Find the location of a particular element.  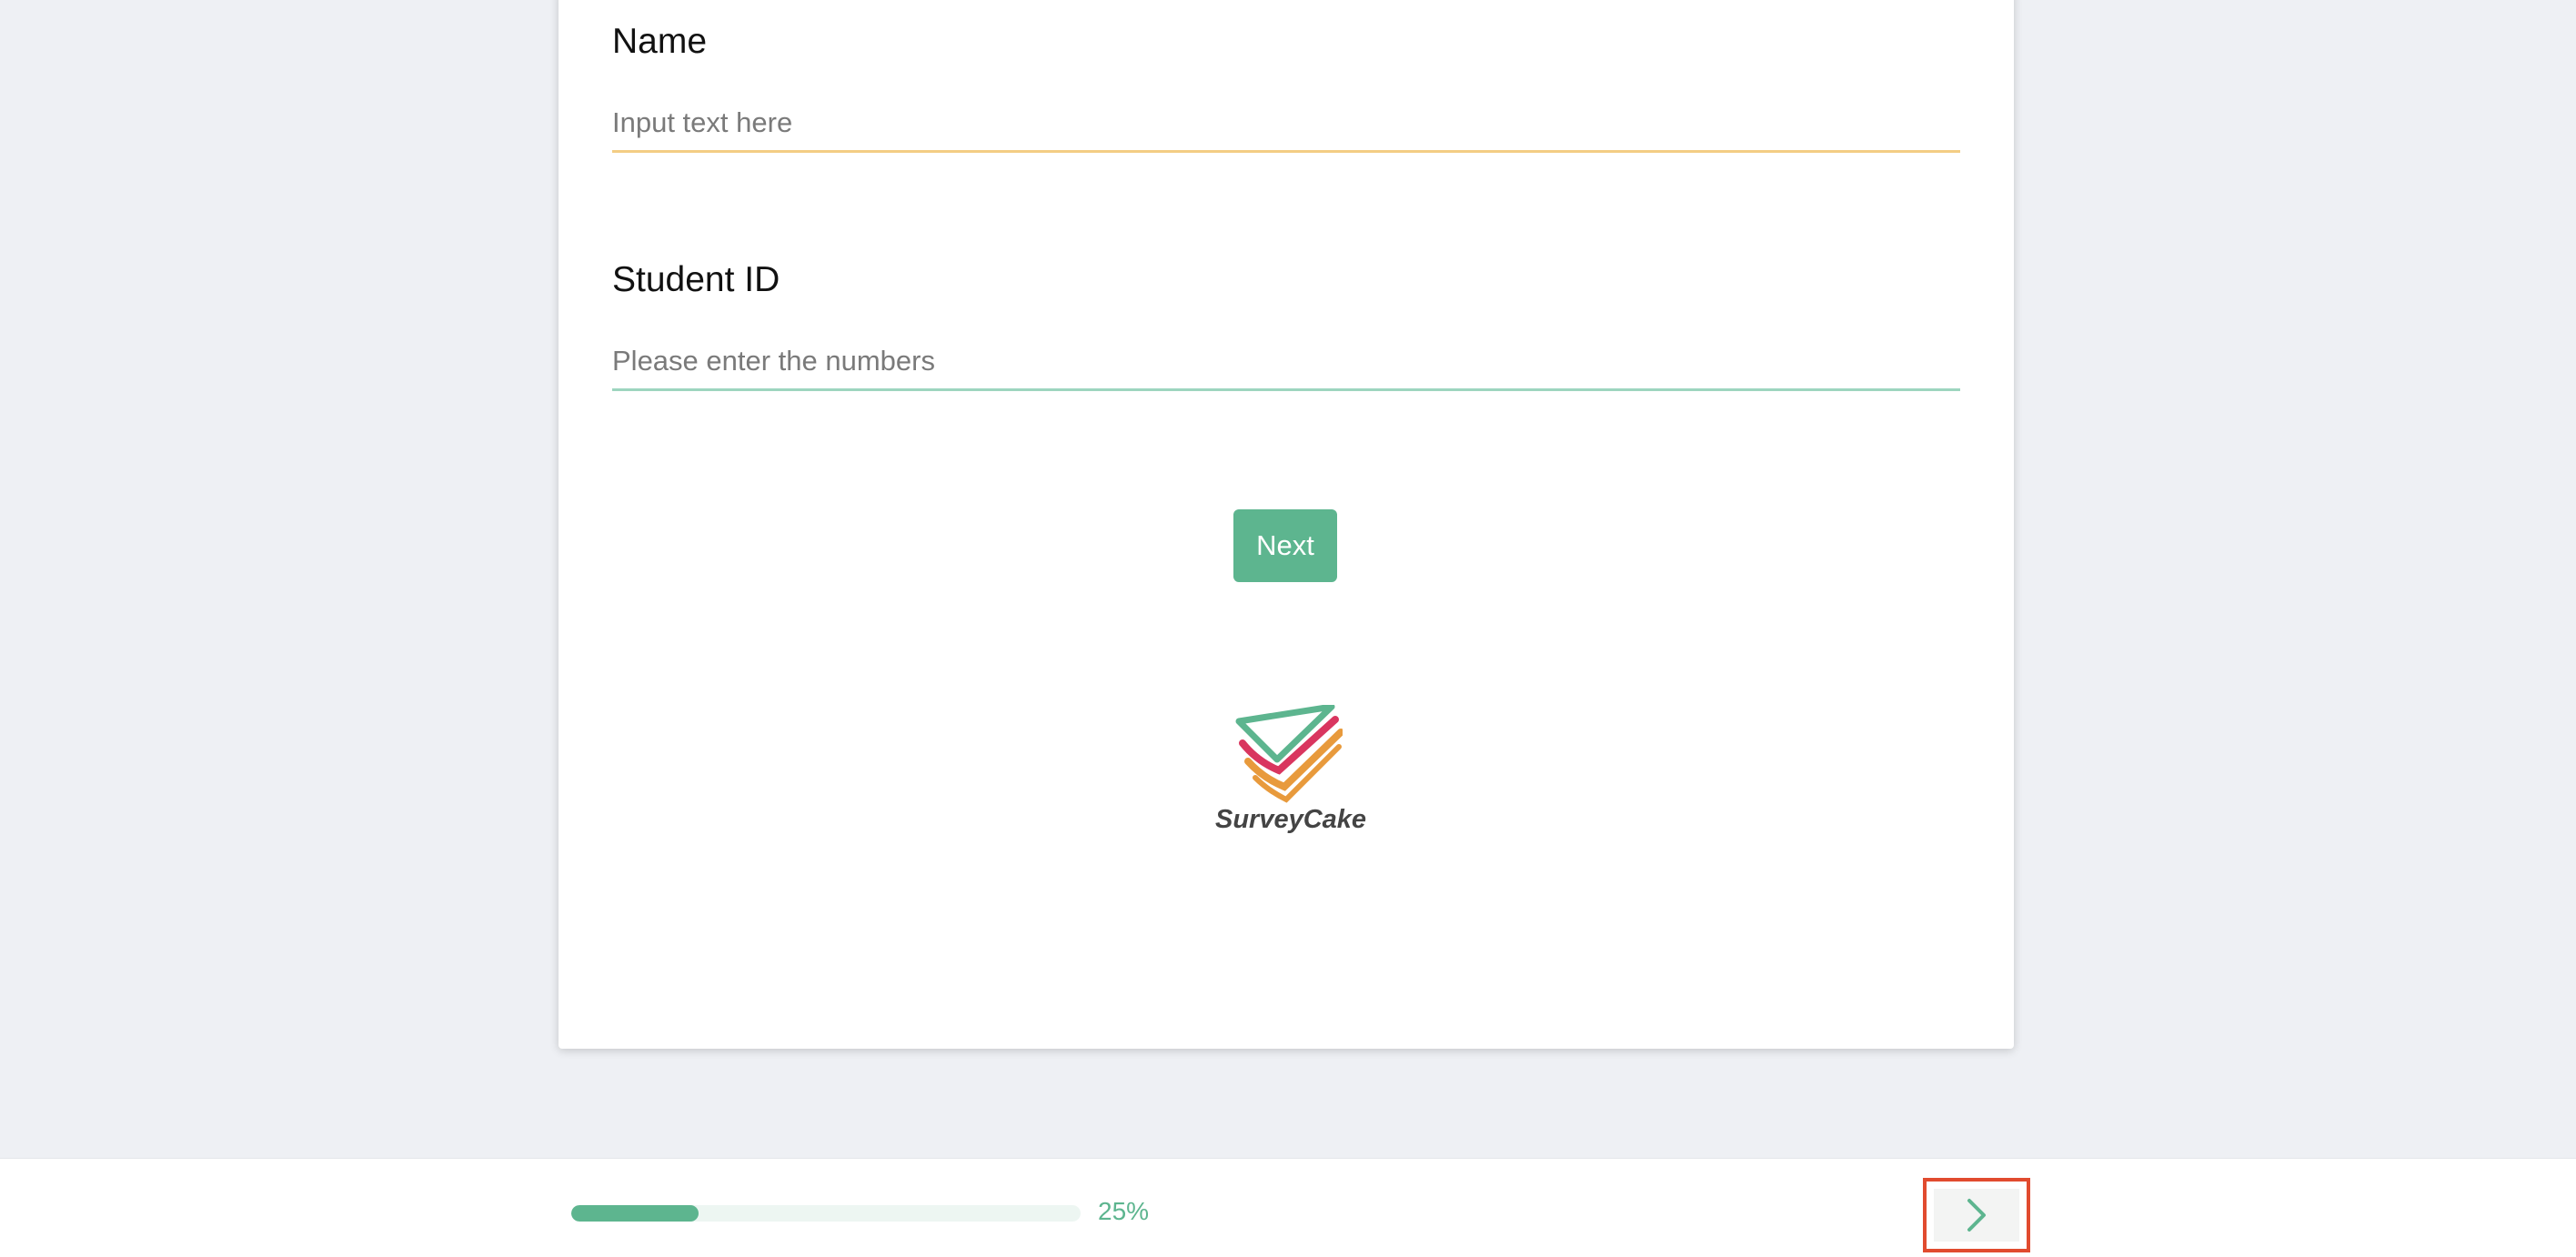

chevron-right-icon is located at coordinates (1976, 1215).